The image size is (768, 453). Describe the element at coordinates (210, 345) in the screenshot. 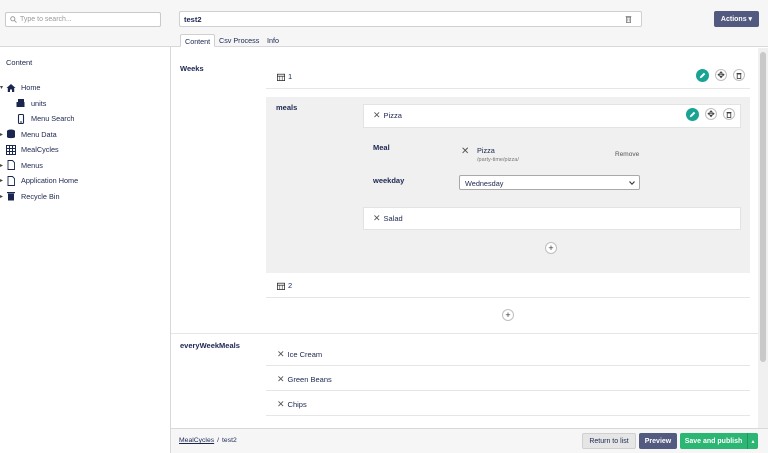

I see `every-week-meals-label: everyWeekMeals` at that location.